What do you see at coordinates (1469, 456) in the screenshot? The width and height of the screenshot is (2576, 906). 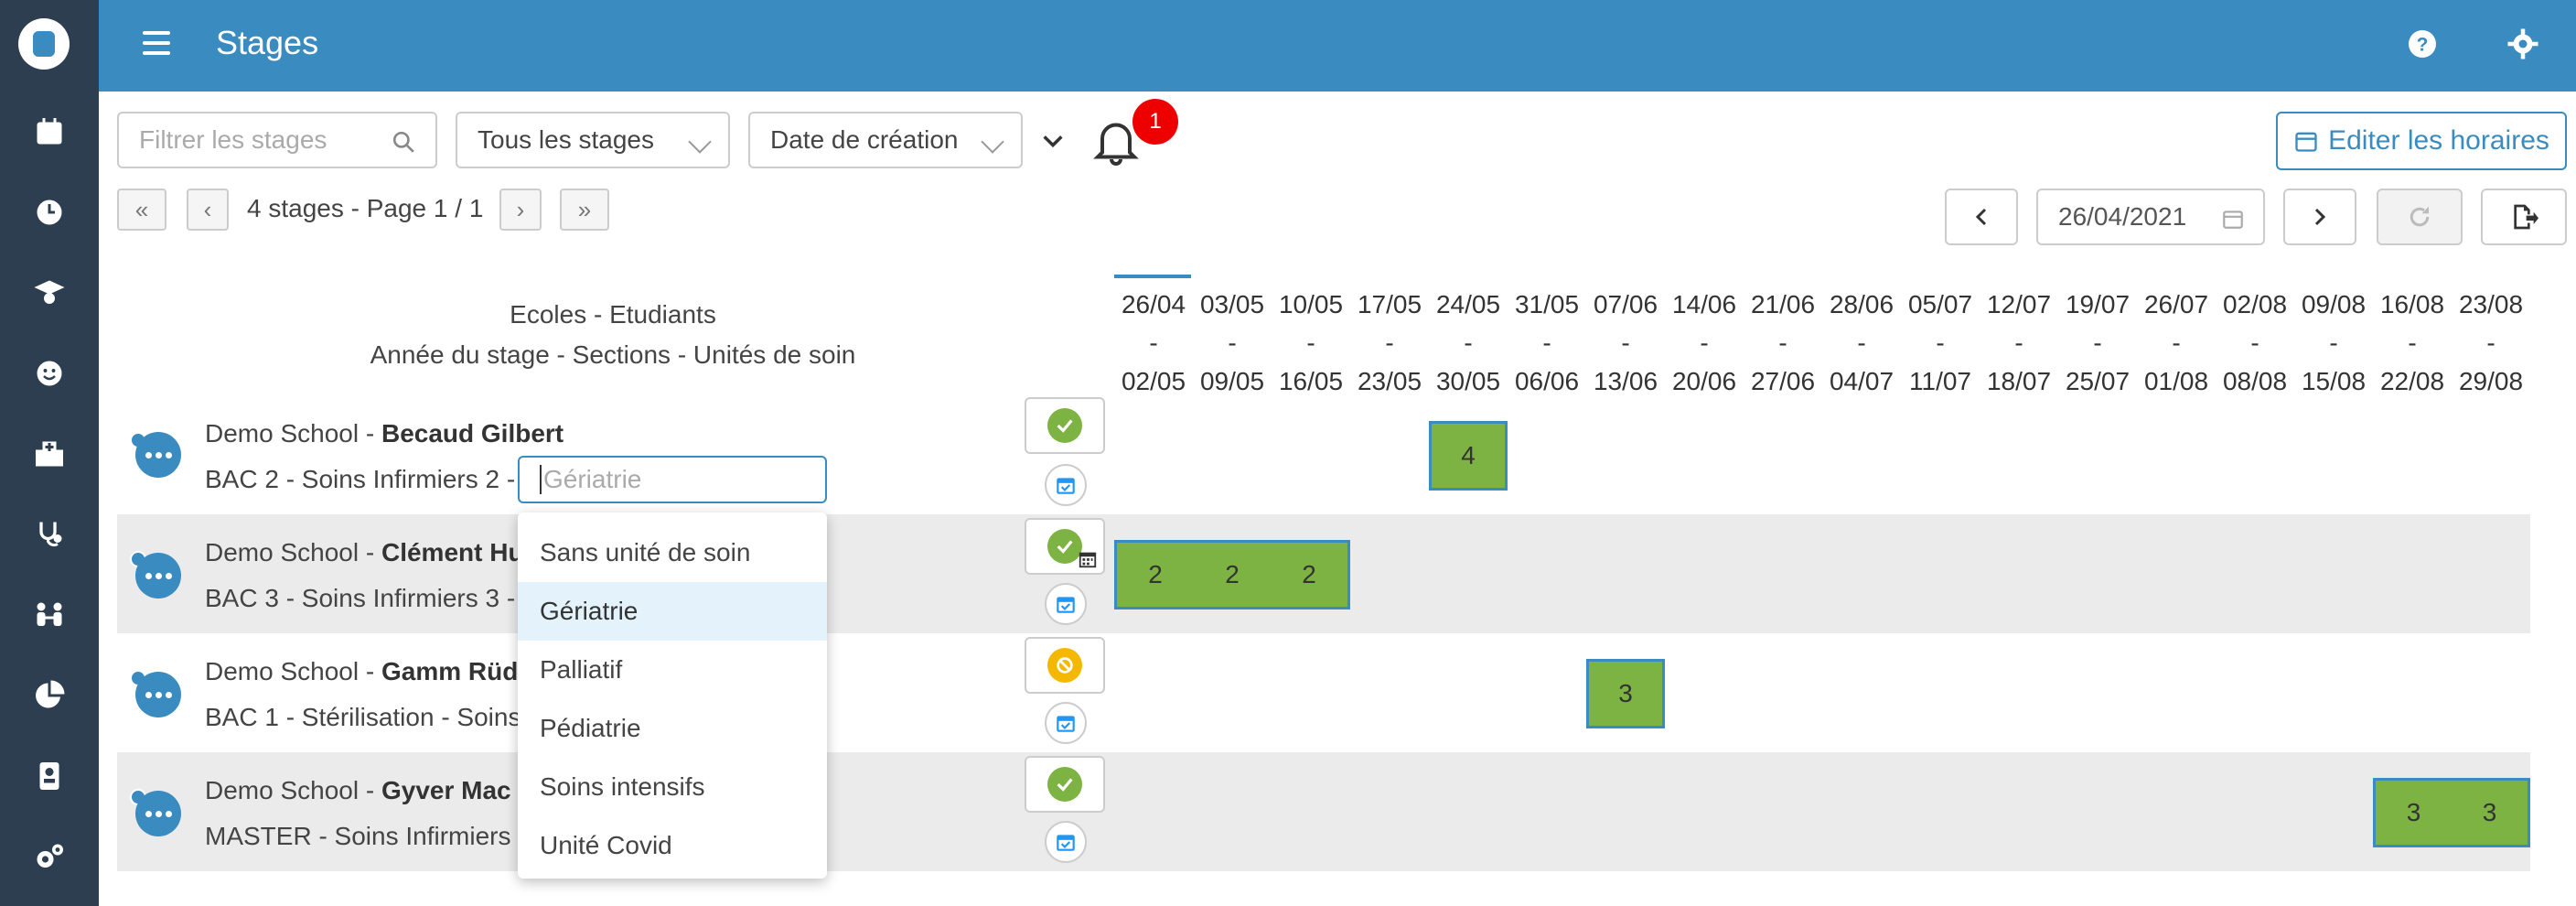 I see `stage-bar: 4` at bounding box center [1469, 456].